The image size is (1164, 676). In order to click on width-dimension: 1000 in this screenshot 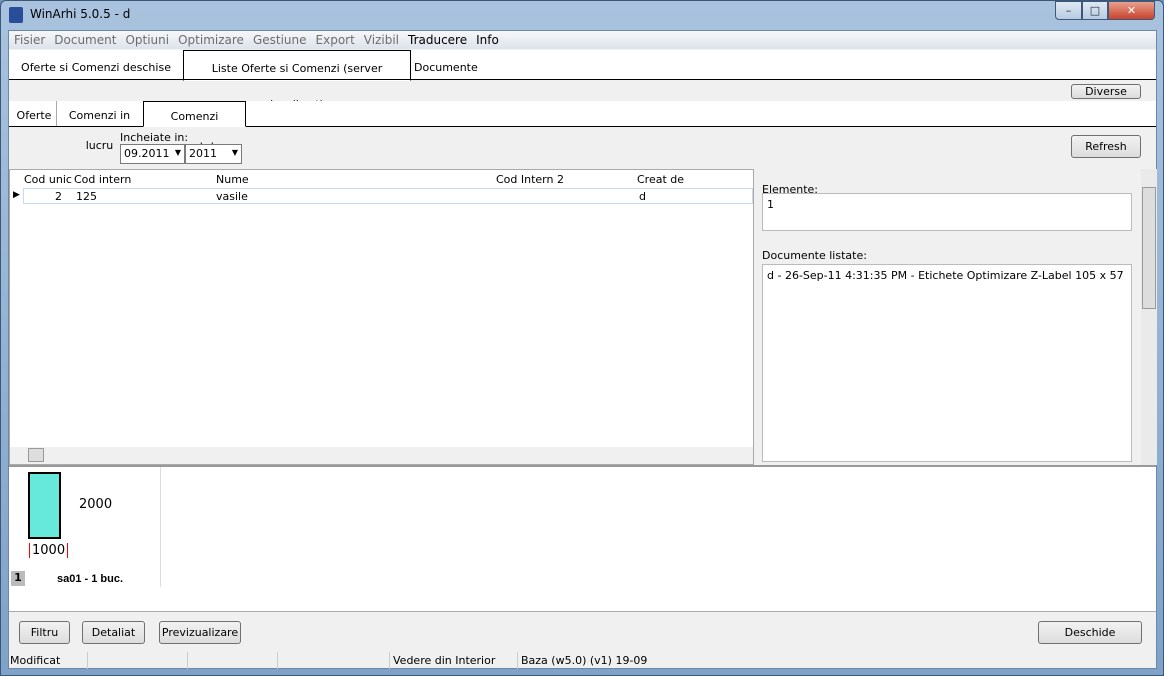, I will do `click(49, 550)`.